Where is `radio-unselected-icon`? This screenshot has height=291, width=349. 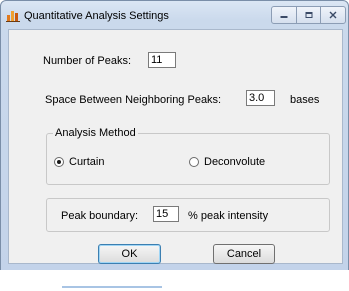
radio-unselected-icon is located at coordinates (194, 162).